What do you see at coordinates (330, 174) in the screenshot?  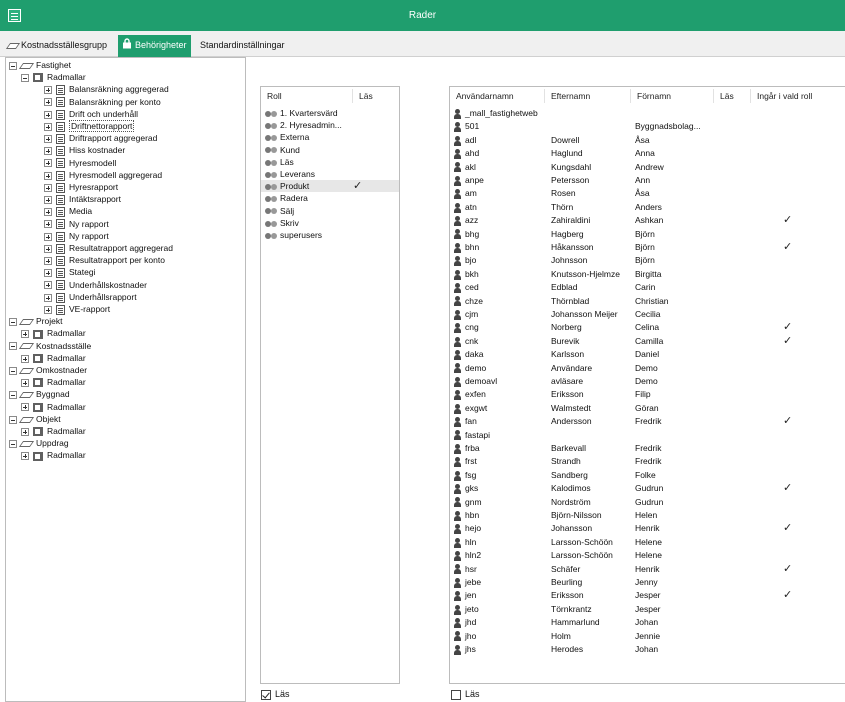 I see `role-row: Leverans` at bounding box center [330, 174].